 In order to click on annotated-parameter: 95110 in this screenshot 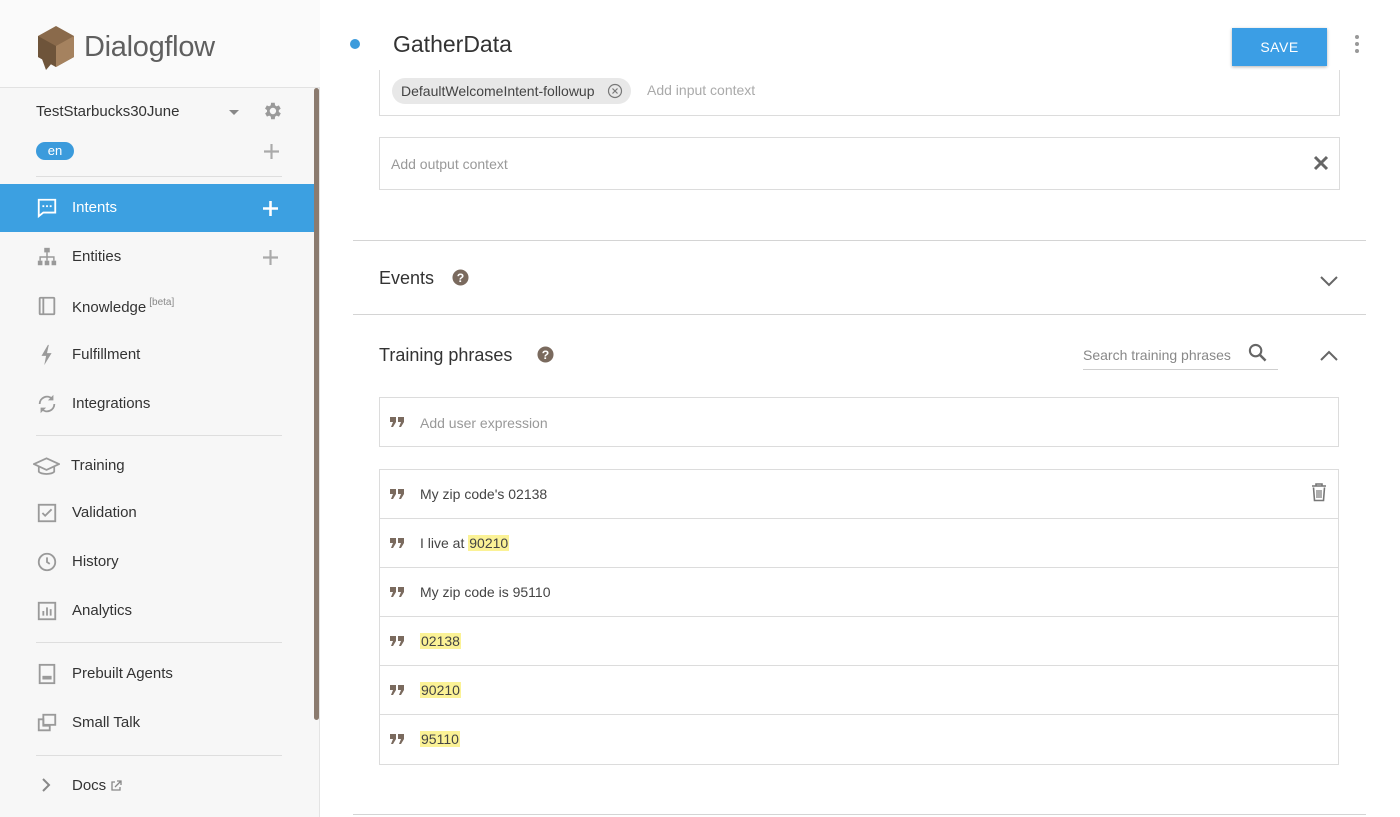, I will do `click(440, 739)`.